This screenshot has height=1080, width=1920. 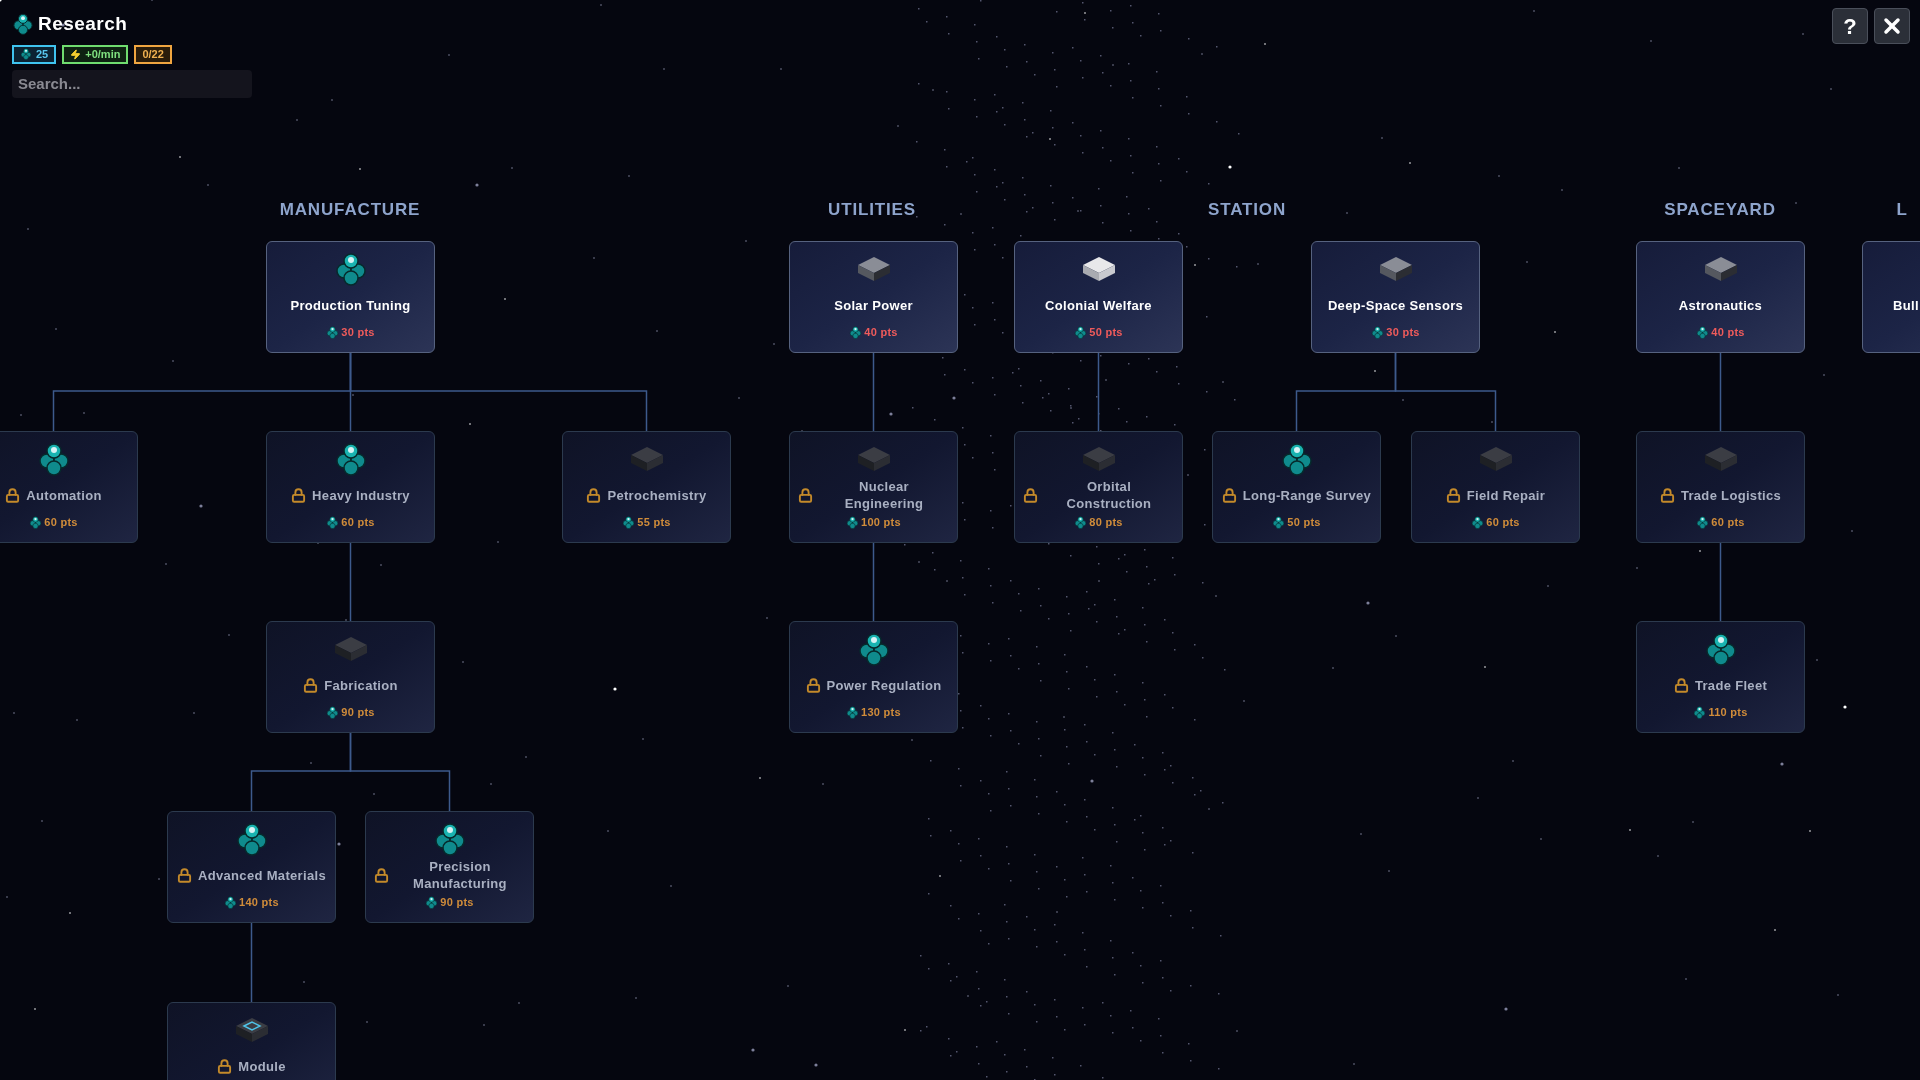 What do you see at coordinates (1731, 685) in the screenshot?
I see `node-title: Trade Fleet` at bounding box center [1731, 685].